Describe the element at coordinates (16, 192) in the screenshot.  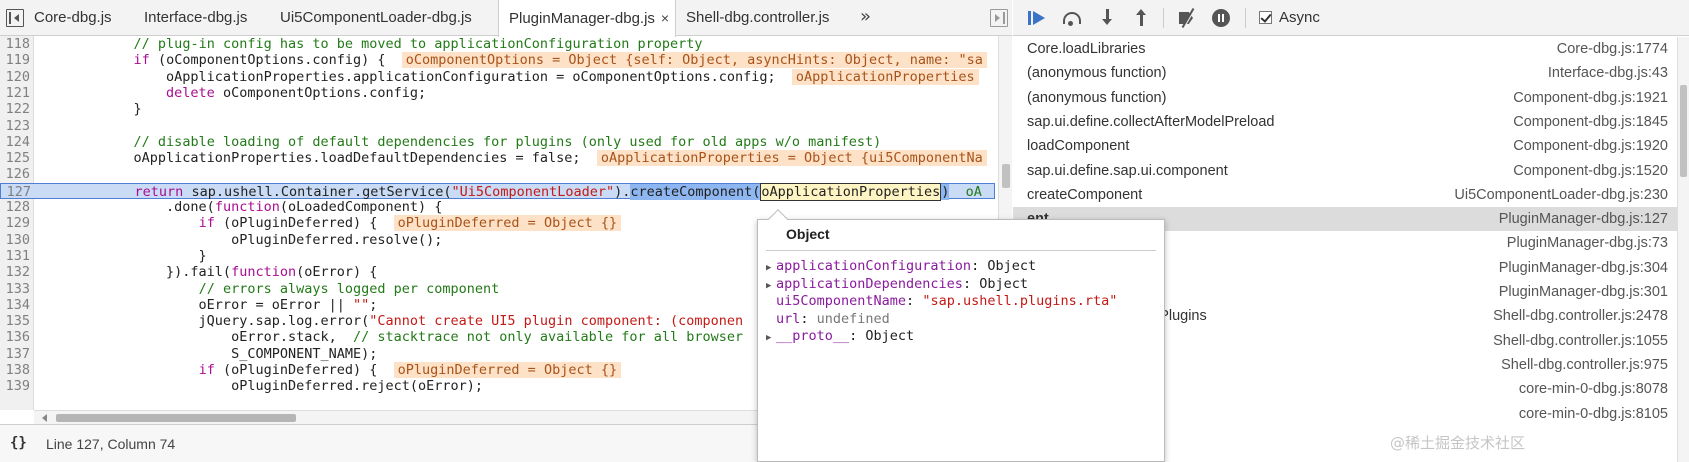
I see `line-number: 127` at that location.